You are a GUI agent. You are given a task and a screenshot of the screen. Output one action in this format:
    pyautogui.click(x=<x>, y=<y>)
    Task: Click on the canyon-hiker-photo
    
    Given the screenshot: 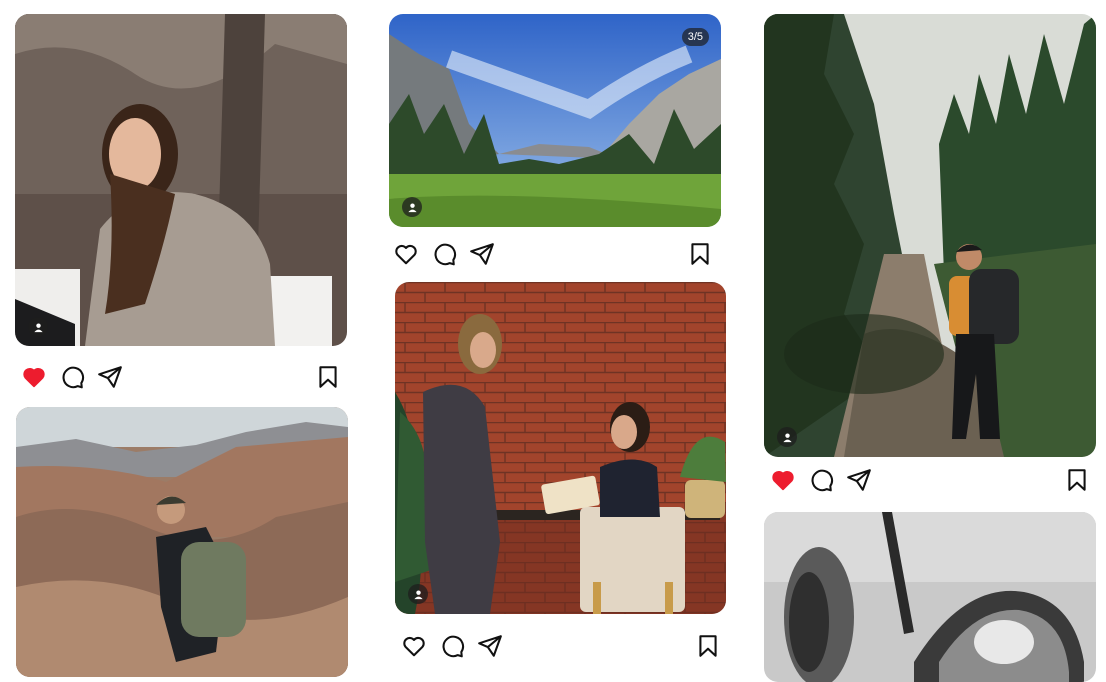 What is the action you would take?
    pyautogui.click(x=182, y=542)
    